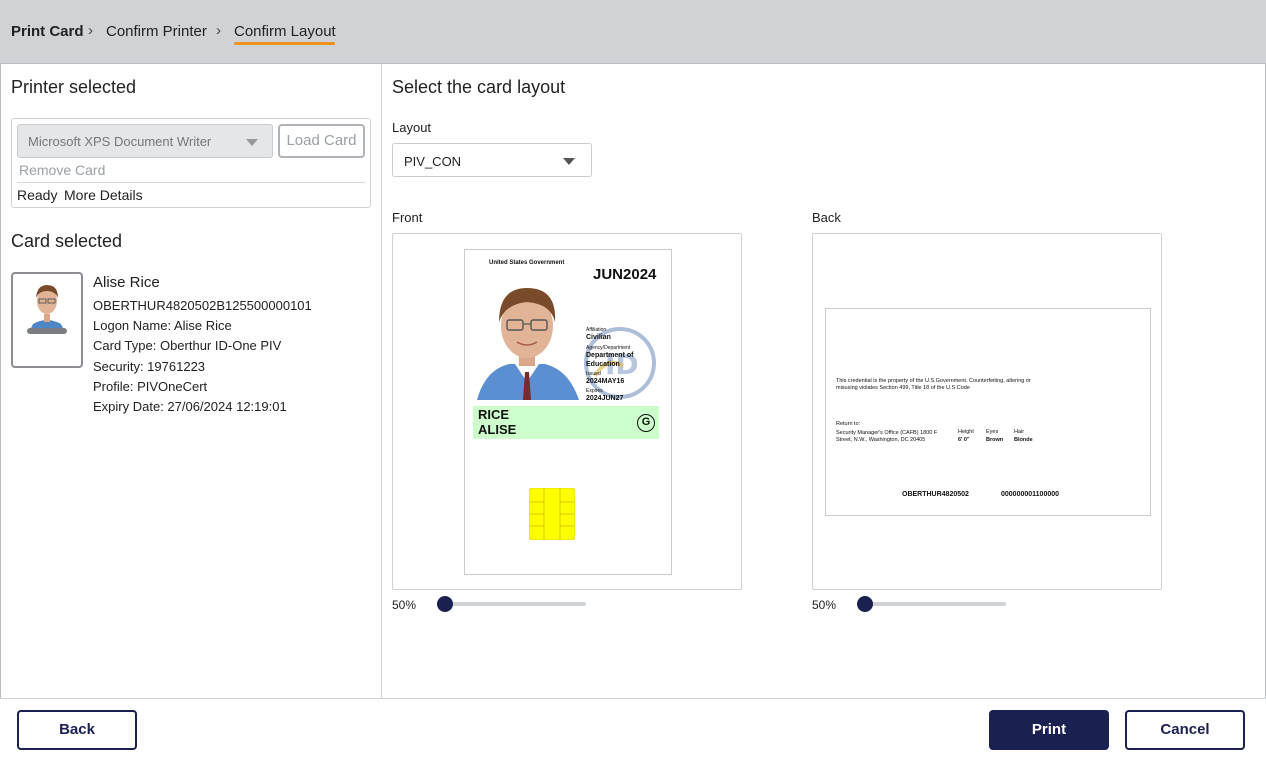 The width and height of the screenshot is (1266, 763). I want to click on print-button: Print, so click(1049, 730).